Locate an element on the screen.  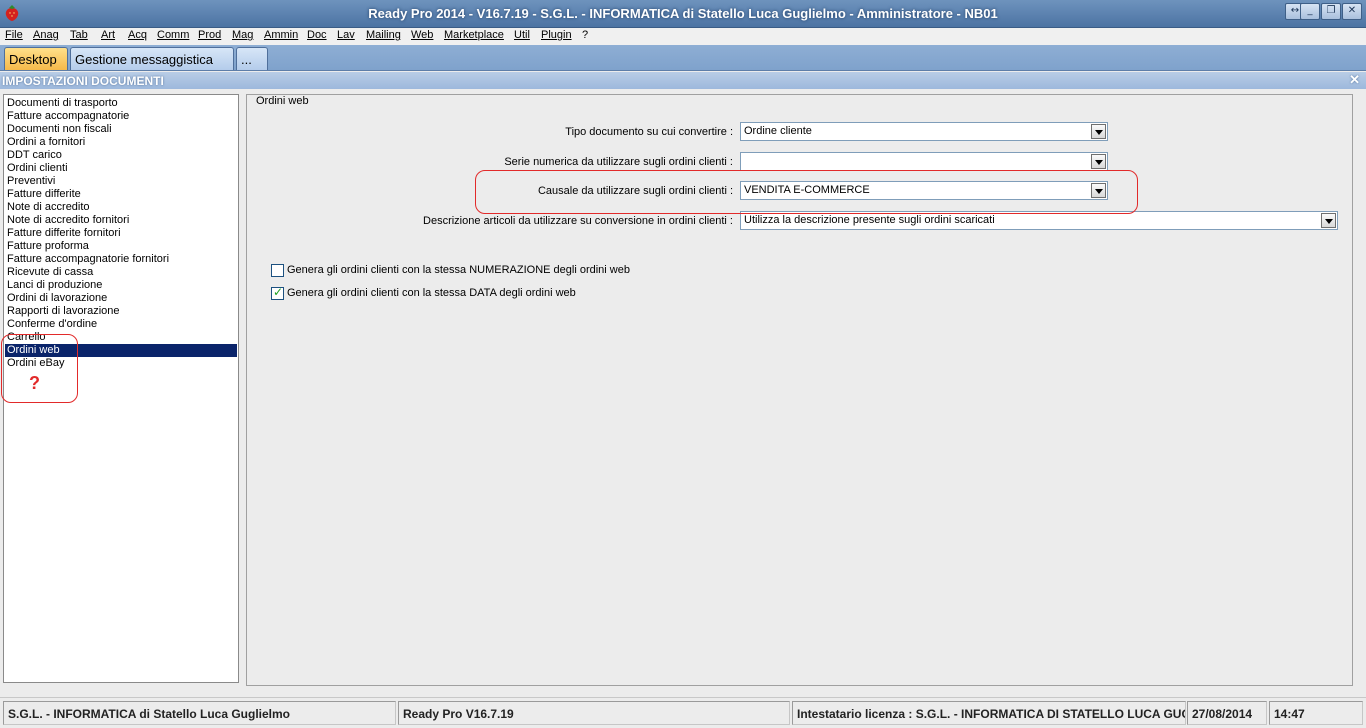
list-item: Fatture proforma is located at coordinates (121, 246).